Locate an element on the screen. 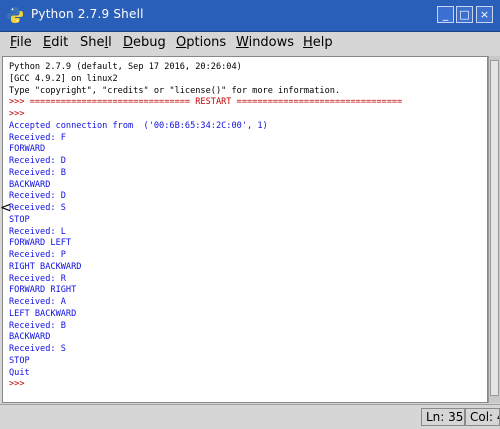 Image resolution: width=500 pixels, height=429 pixels. shell-line: Received: A is located at coordinates (37, 302).